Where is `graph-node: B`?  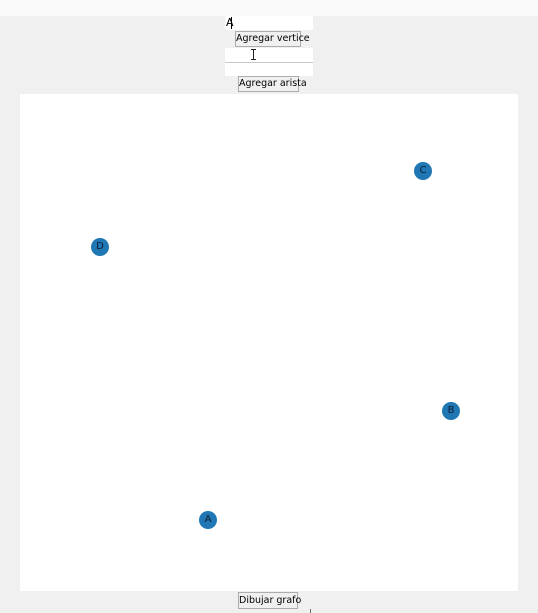
graph-node: B is located at coordinates (451, 411).